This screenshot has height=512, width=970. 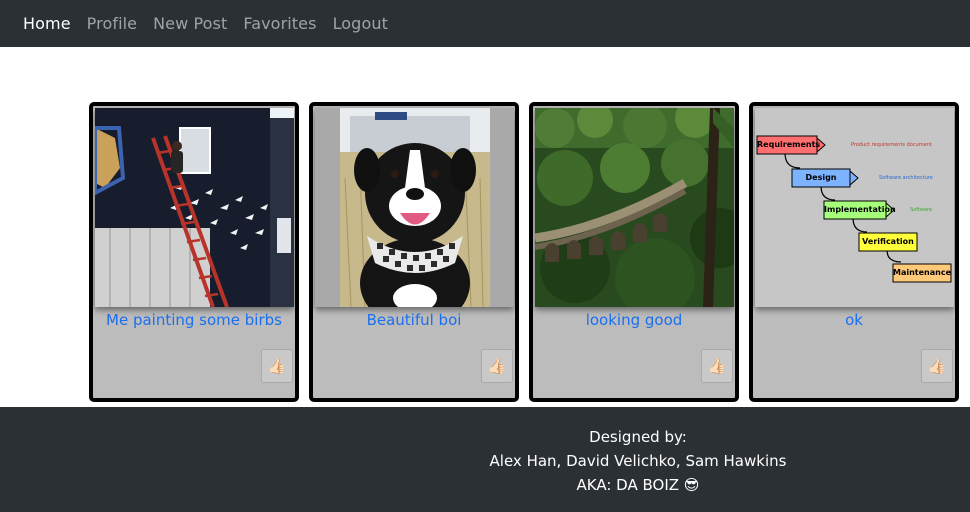 I want to click on post-card: Beautiful boi 👍🏻, so click(x=414, y=252).